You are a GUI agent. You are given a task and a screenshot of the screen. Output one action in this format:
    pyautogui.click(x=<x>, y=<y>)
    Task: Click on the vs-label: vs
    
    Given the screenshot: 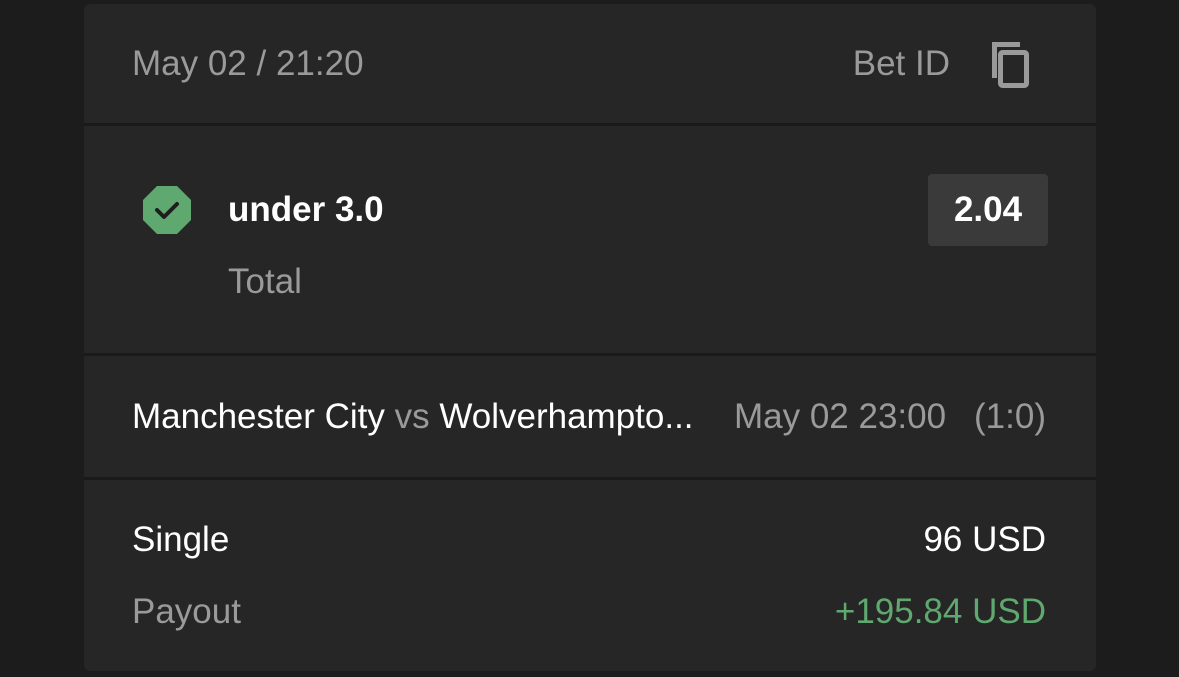 What is the action you would take?
    pyautogui.click(x=412, y=416)
    